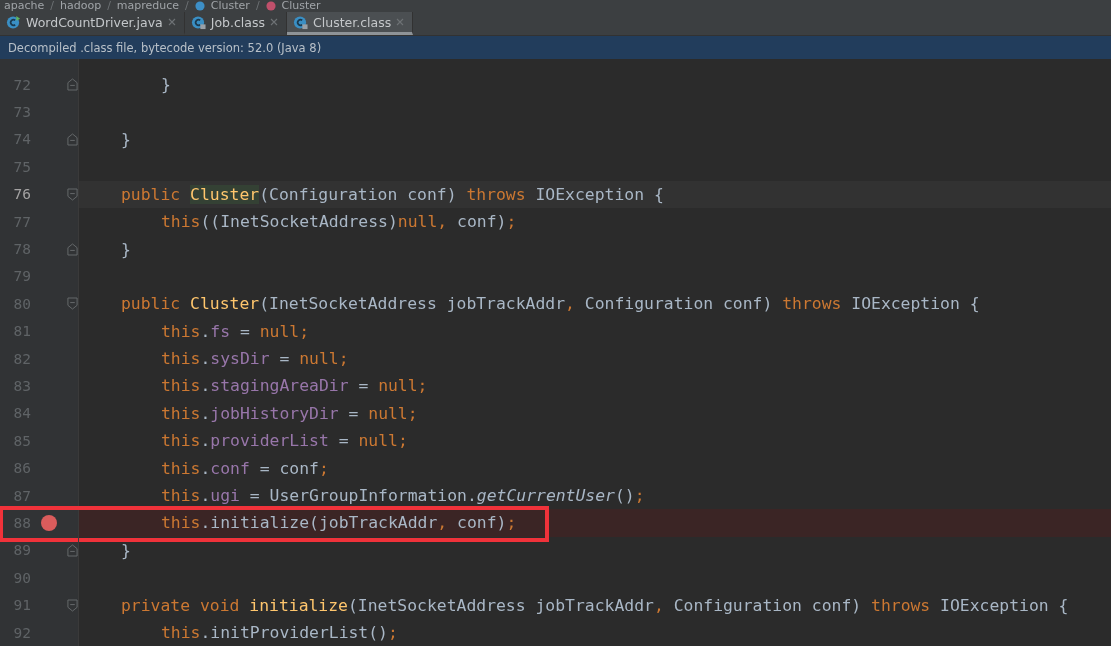  What do you see at coordinates (550, 304) in the screenshot?
I see `code-line: public Cluster(InetSocketAddress jobTrackAddr, Configuration conf) throws IOException {` at bounding box center [550, 304].